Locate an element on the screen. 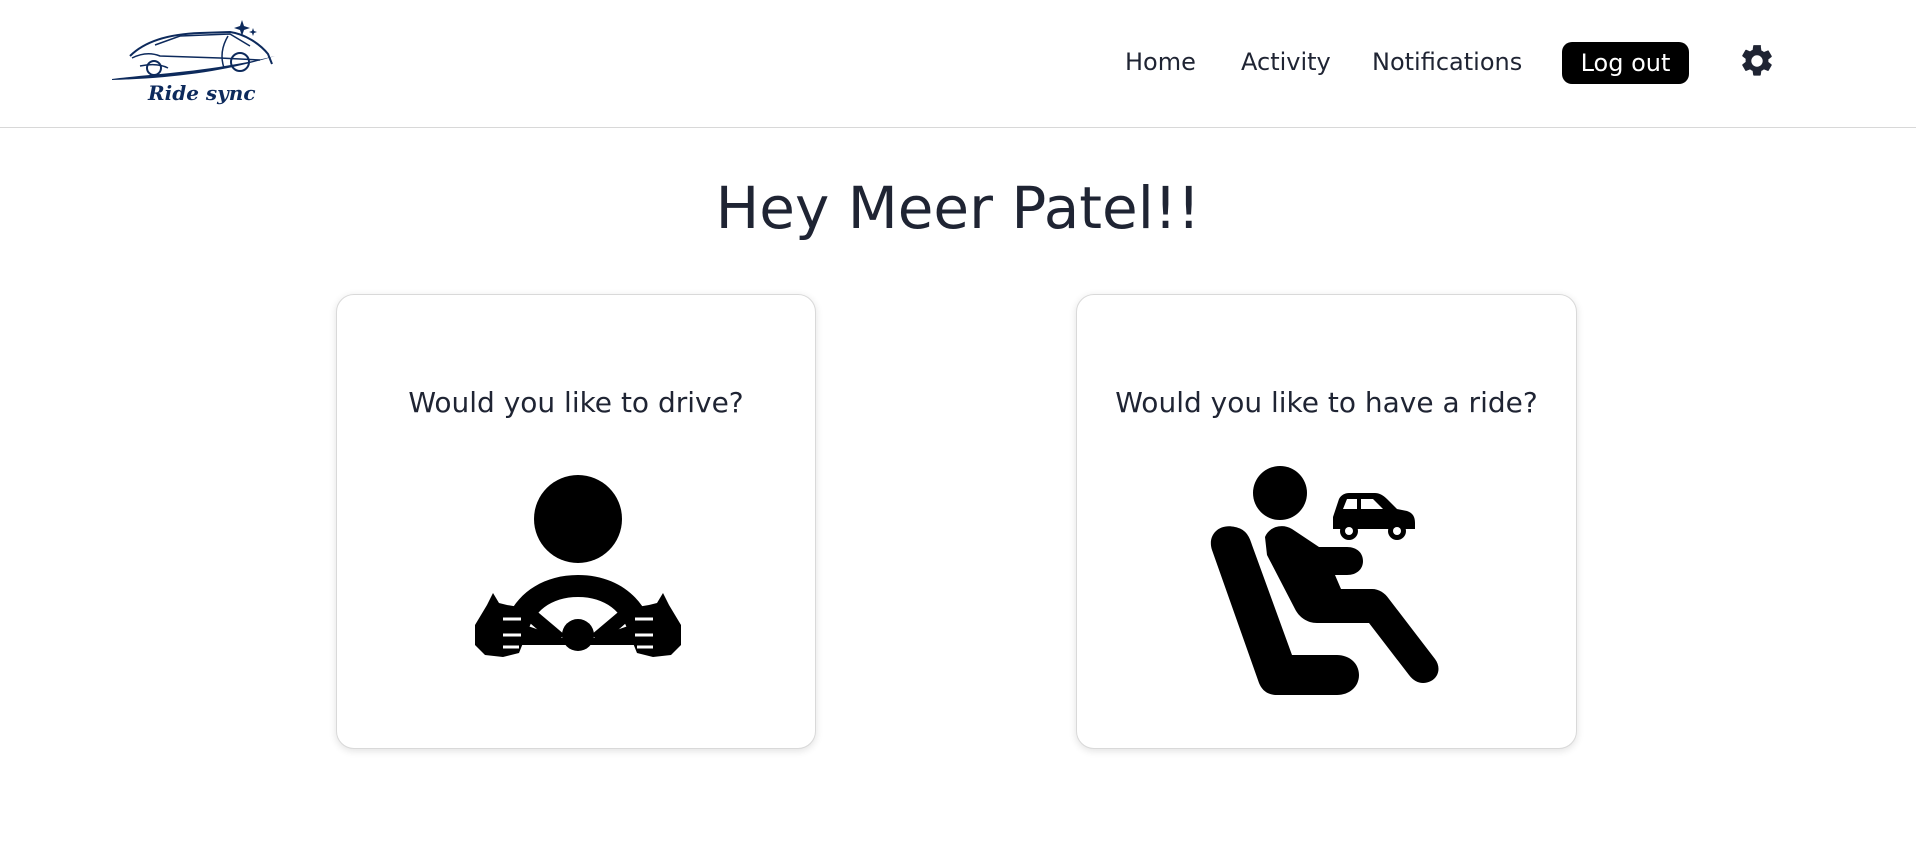  ride-sync-logo: Ride sync is located at coordinates (195, 64).